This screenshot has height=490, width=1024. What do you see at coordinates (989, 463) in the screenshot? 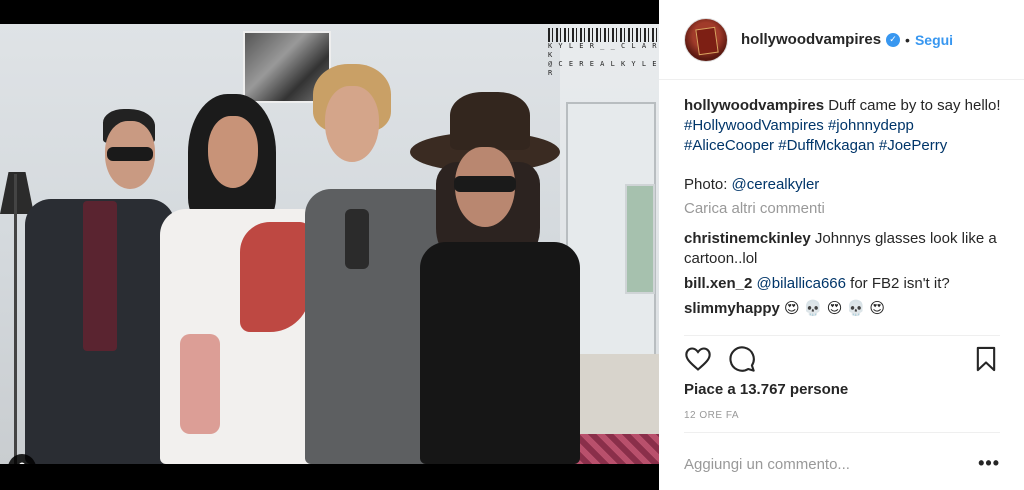
I see `more-options-icon: •••` at bounding box center [989, 463].